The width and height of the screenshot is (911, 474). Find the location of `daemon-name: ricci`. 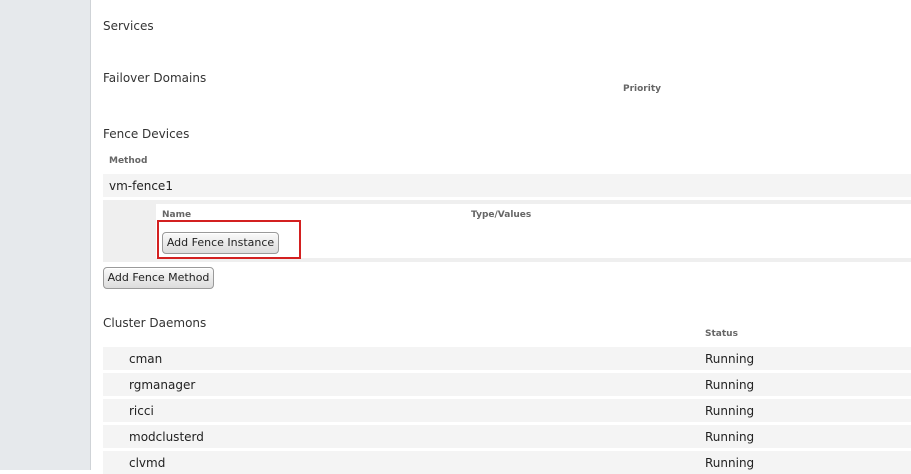

daemon-name: ricci is located at coordinates (141, 411).